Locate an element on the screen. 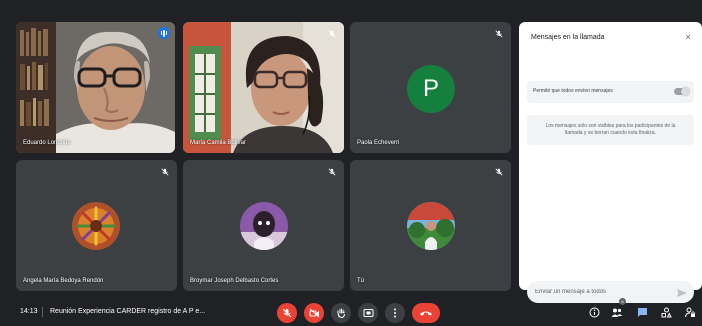 The height and width of the screenshot is (326, 702). toggle-label: Permitir que todos envíen mensajes is located at coordinates (573, 91).